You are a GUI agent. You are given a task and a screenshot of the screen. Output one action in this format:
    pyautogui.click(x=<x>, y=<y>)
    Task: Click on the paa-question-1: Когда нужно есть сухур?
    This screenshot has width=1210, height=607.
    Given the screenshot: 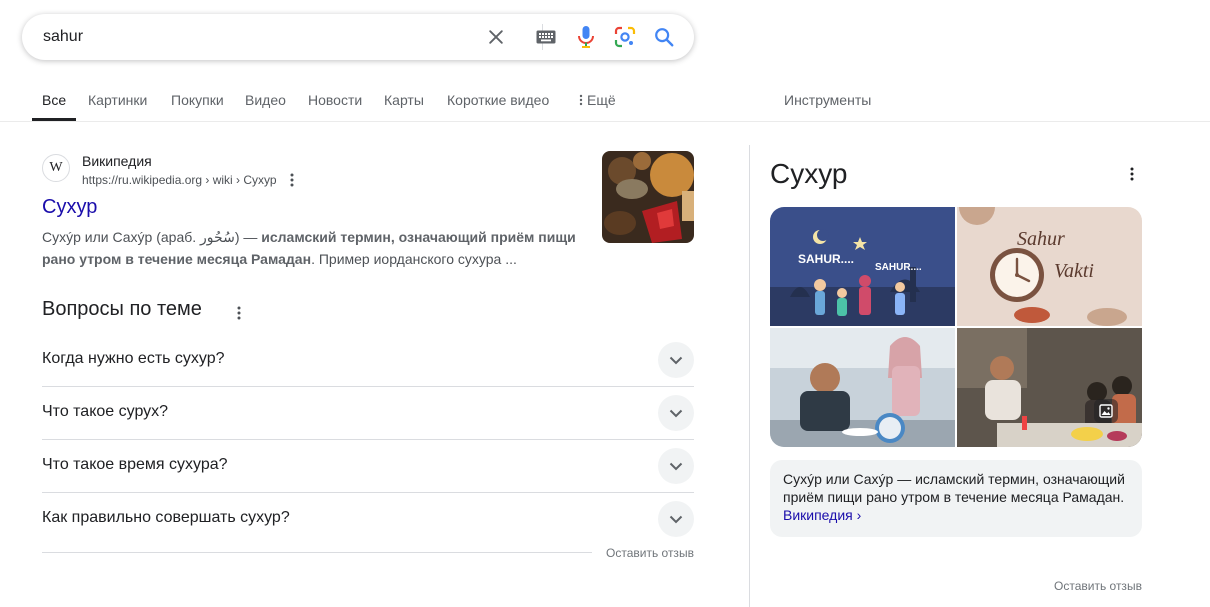 What is the action you would take?
    pyautogui.click(x=368, y=360)
    